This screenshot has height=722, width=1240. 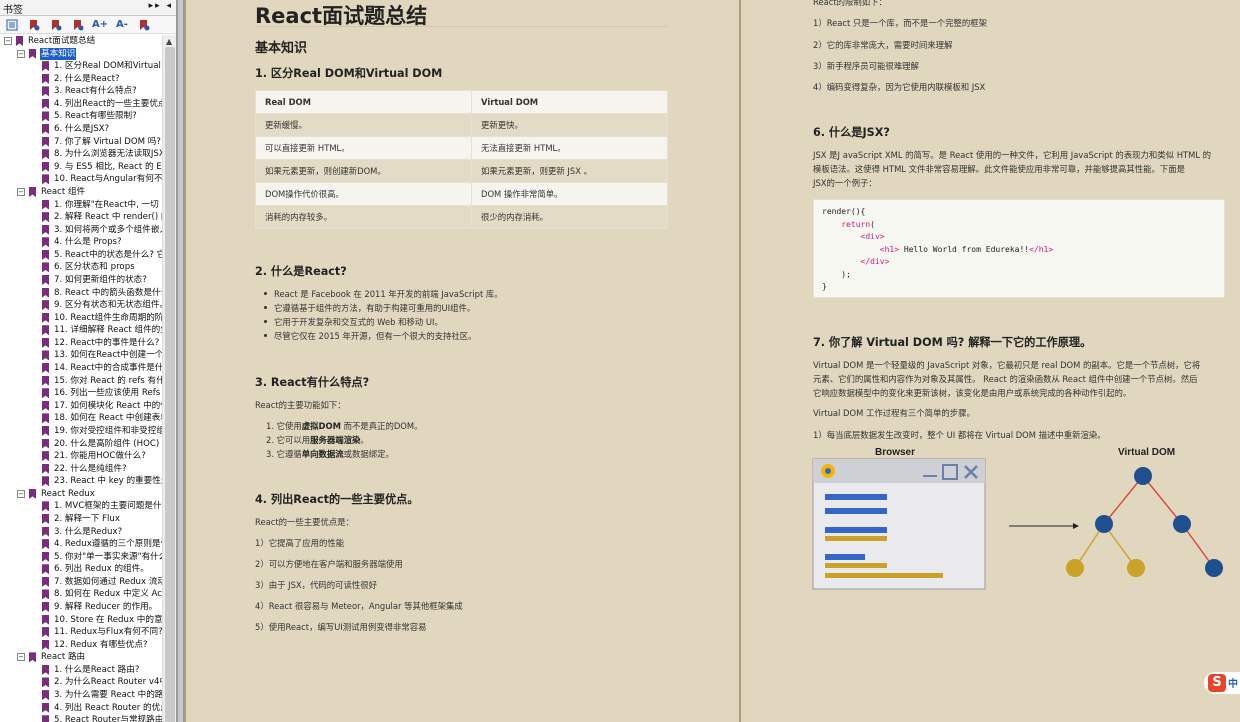 What do you see at coordinates (63, 191) in the screenshot?
I see `bookmark-label: React 组件` at bounding box center [63, 191].